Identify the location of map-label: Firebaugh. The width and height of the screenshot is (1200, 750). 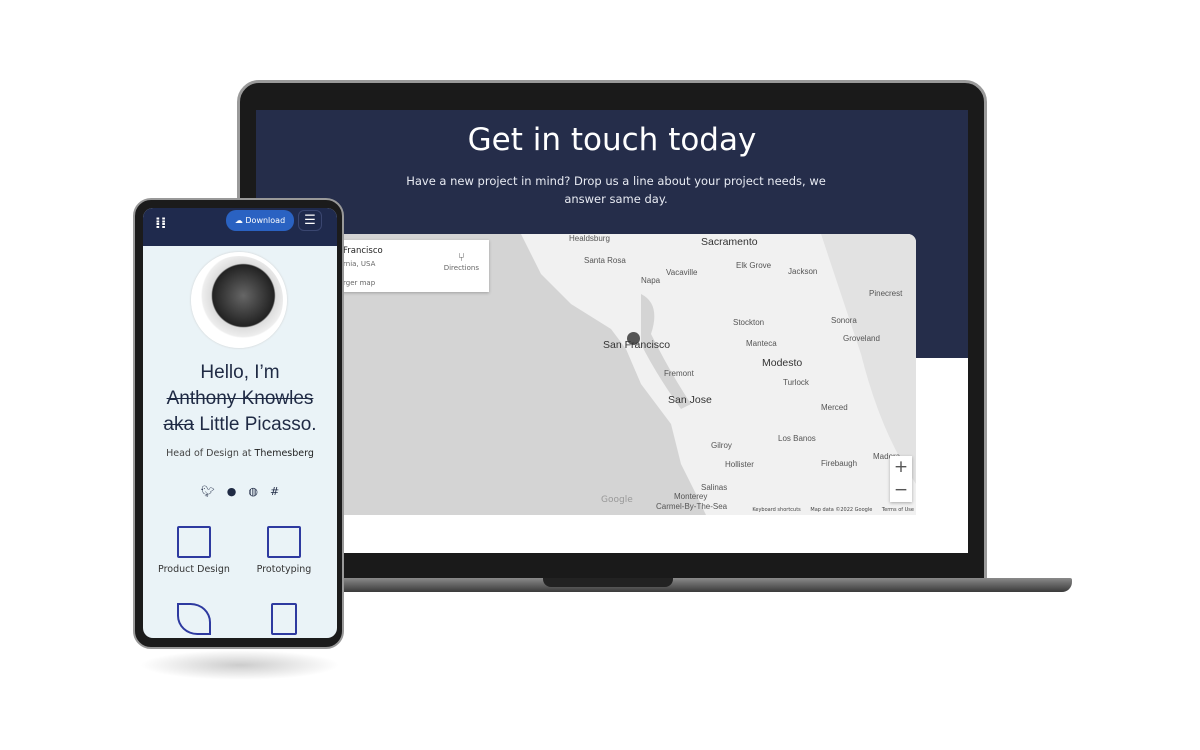
(839, 463).